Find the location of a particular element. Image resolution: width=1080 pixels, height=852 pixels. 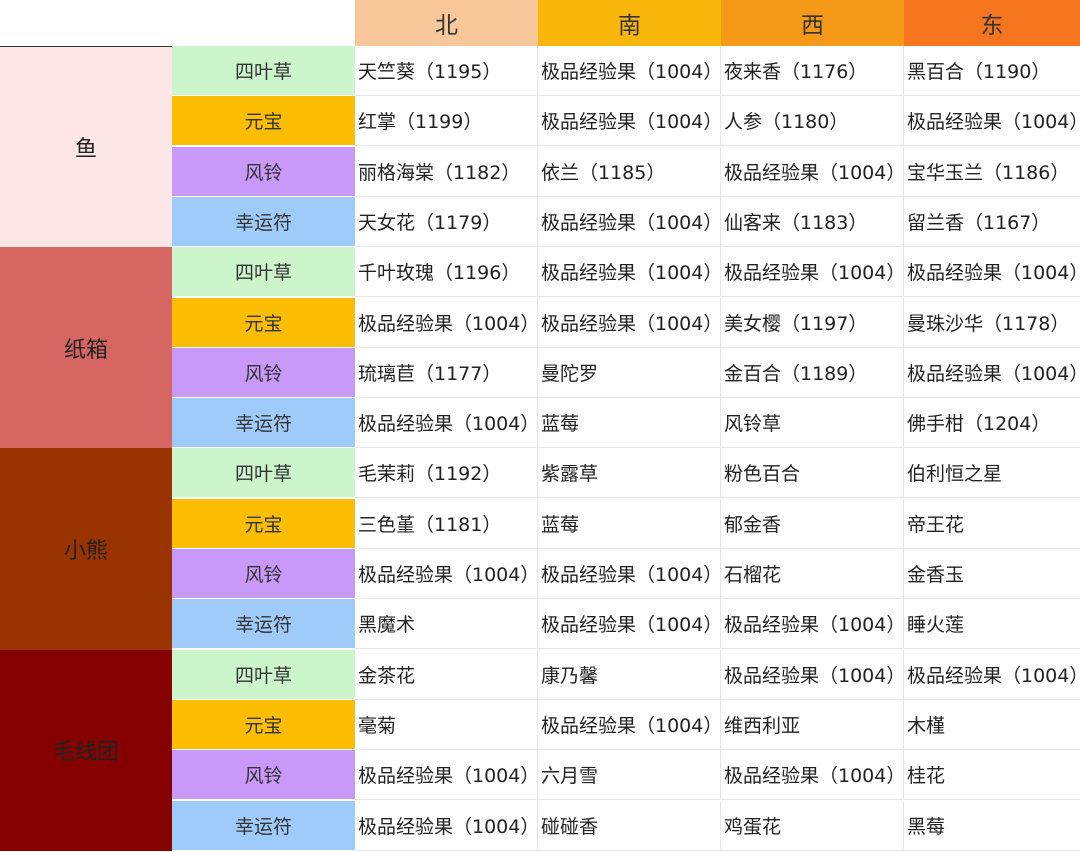

table-row: 四叶草 金茶花 康乃馨 极品经验果（1004） 极品经验果（1004） is located at coordinates (626, 674).